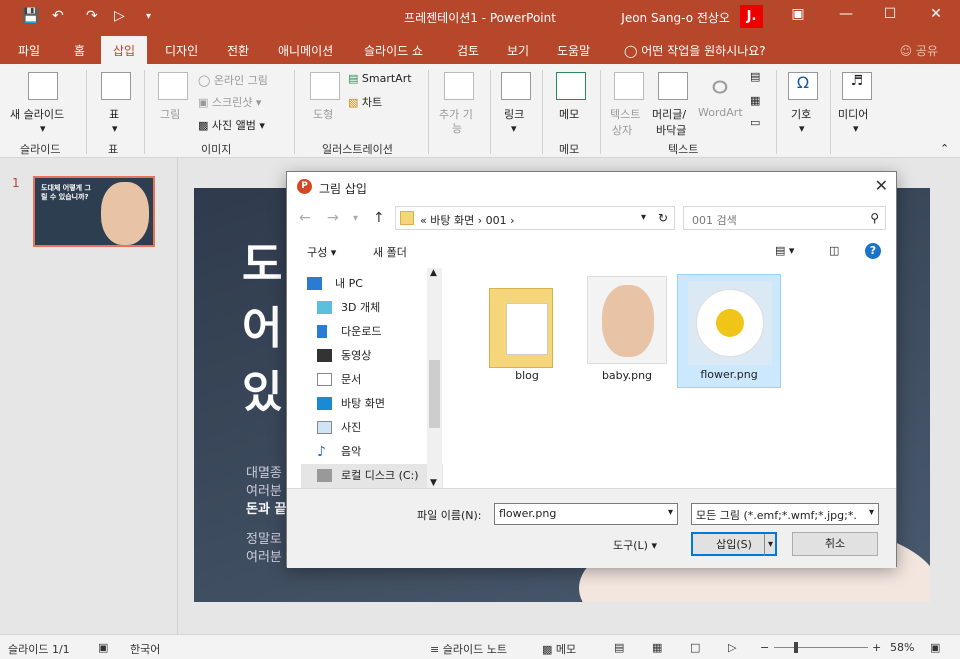  I want to click on tree-item-videos: 동영상, so click(372, 356).